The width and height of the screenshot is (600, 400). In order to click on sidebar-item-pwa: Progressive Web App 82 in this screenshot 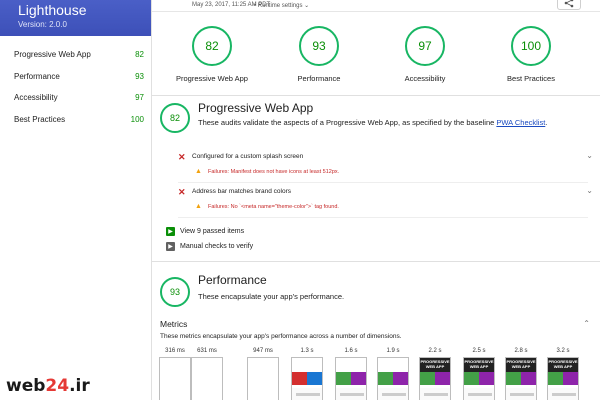, I will do `click(75, 55)`.